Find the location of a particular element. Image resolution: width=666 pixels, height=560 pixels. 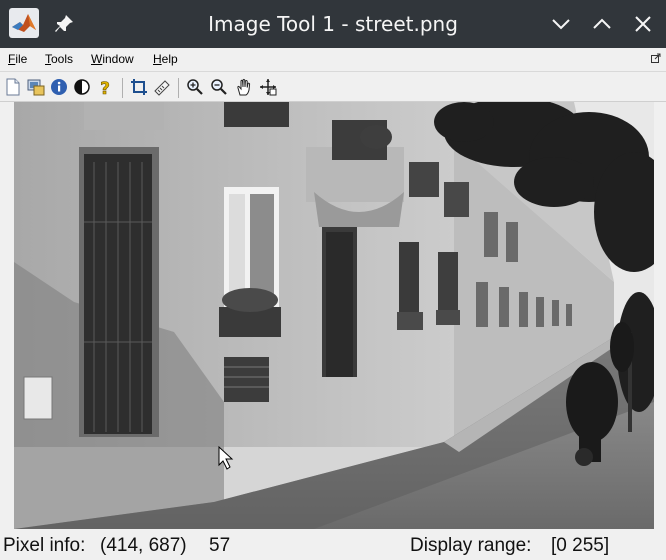

menu-help-label: Help is located at coordinates (165, 59).